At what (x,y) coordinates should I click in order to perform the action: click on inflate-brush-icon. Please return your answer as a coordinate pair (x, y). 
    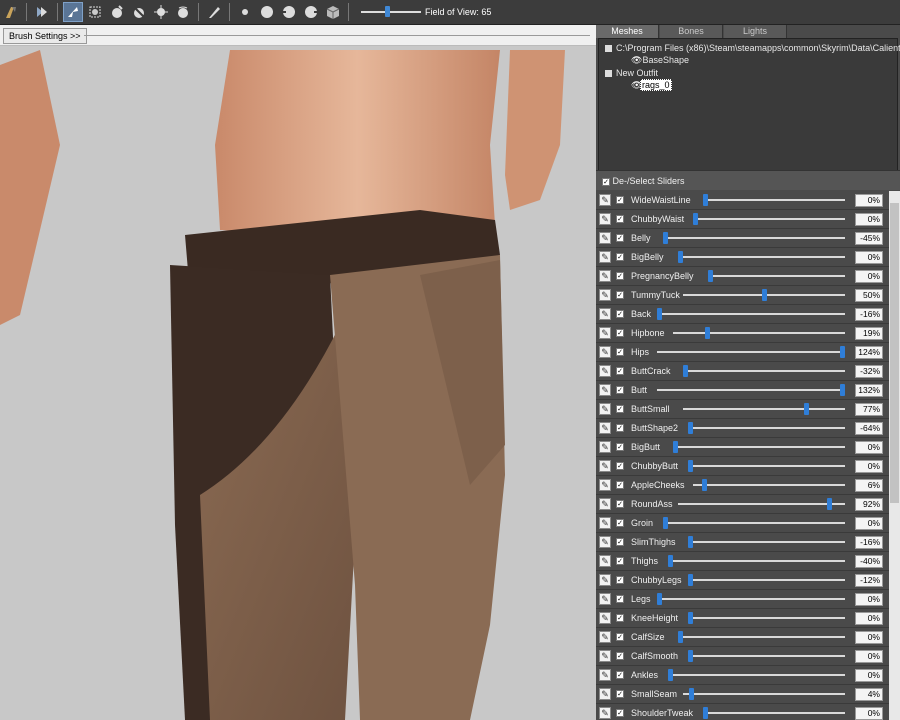
    Looking at the image, I should click on (117, 12).